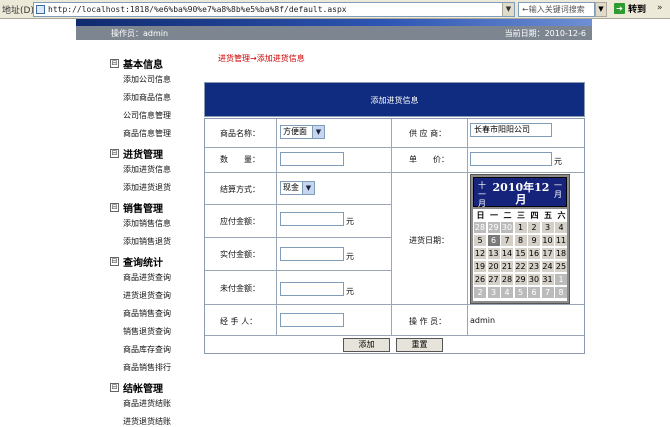 The width and height of the screenshot is (670, 427). I want to click on settlement-value: 现金, so click(291, 187).